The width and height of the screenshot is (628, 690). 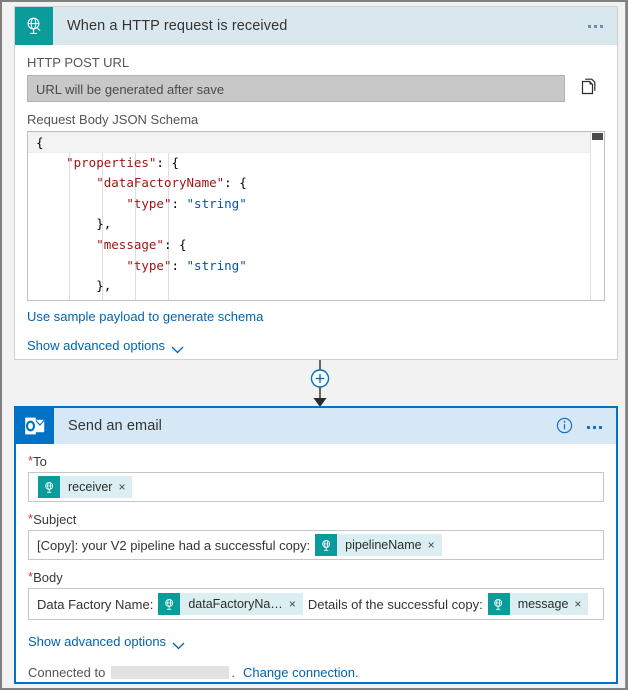 What do you see at coordinates (296, 88) in the screenshot?
I see `http-post-url-input: URL will be generated after save` at bounding box center [296, 88].